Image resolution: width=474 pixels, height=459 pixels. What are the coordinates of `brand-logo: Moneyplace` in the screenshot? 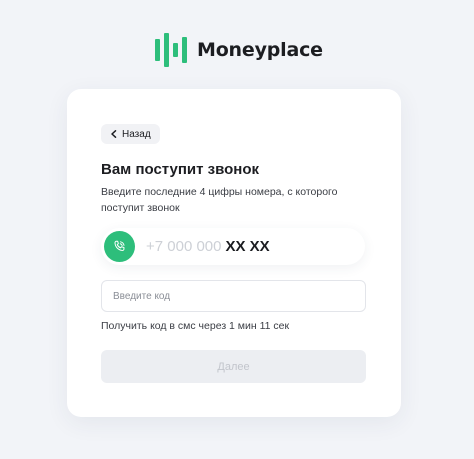 It's located at (239, 50).